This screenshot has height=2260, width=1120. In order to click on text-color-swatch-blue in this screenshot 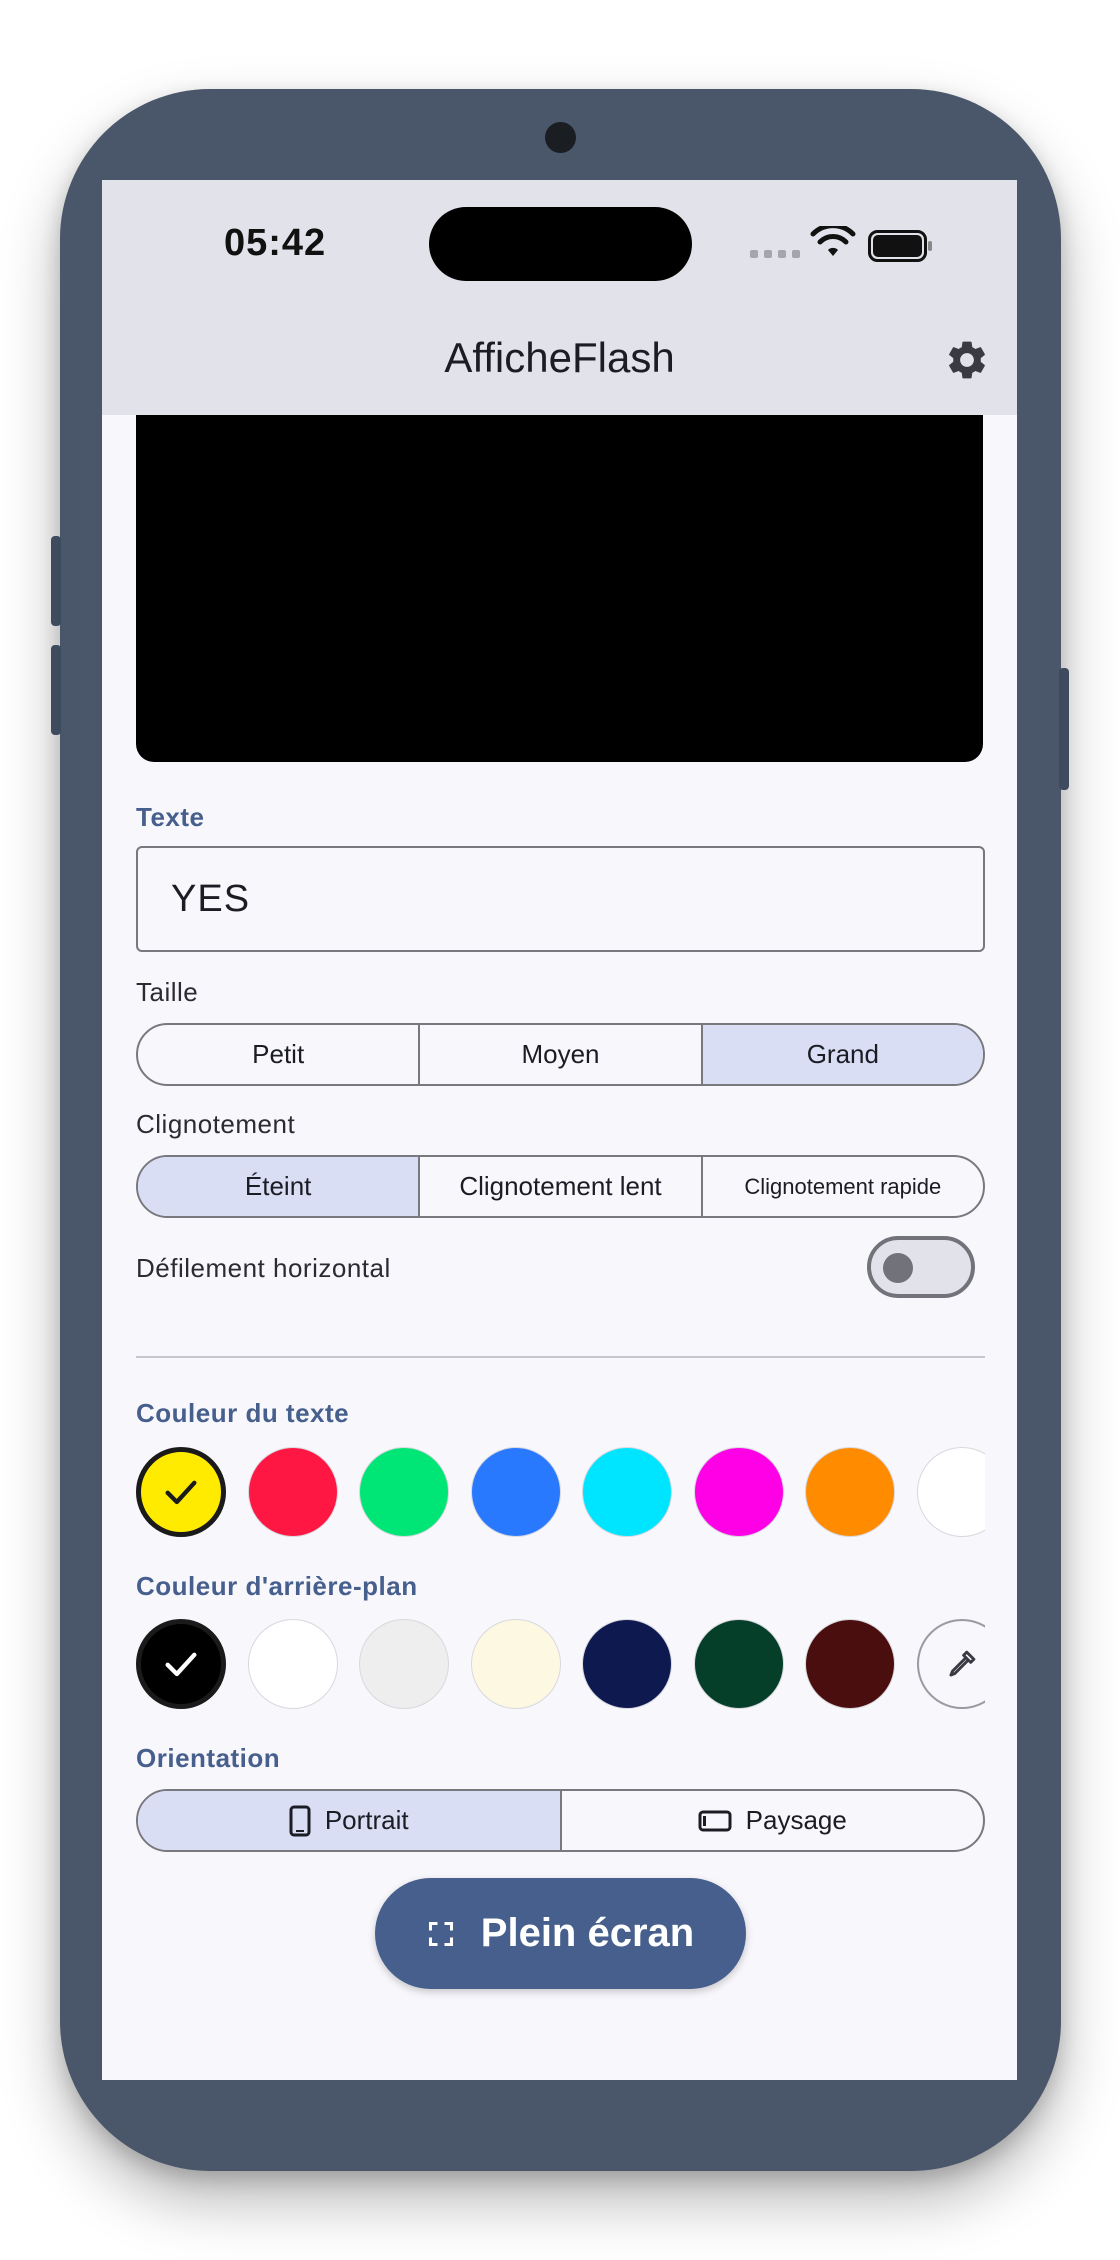, I will do `click(516, 1492)`.